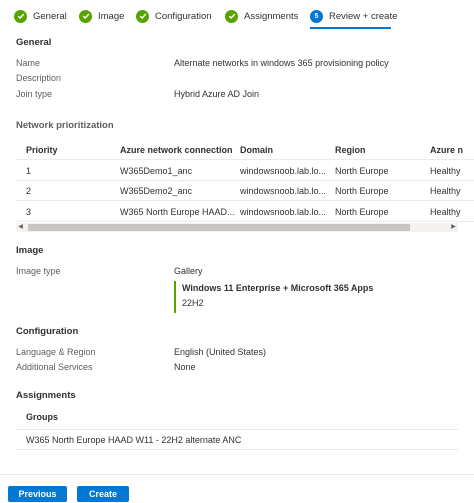  Describe the element at coordinates (188, 271) in the screenshot. I see `image-type-value: Gallery` at that location.